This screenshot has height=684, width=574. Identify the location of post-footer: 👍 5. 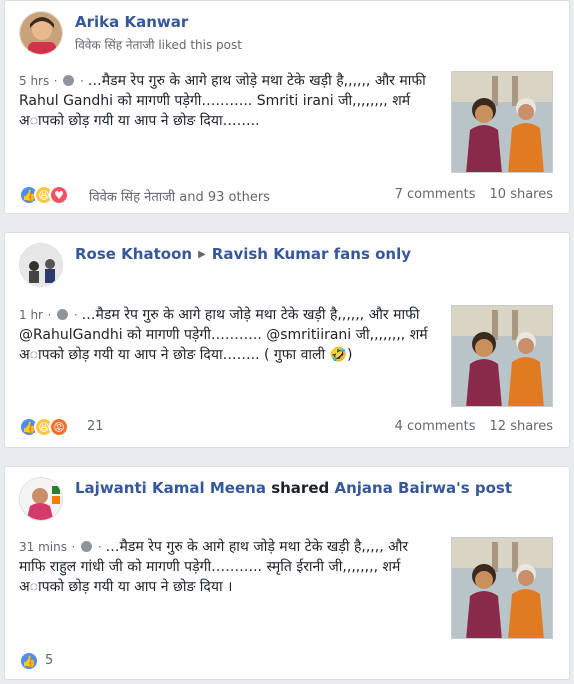
(286, 661).